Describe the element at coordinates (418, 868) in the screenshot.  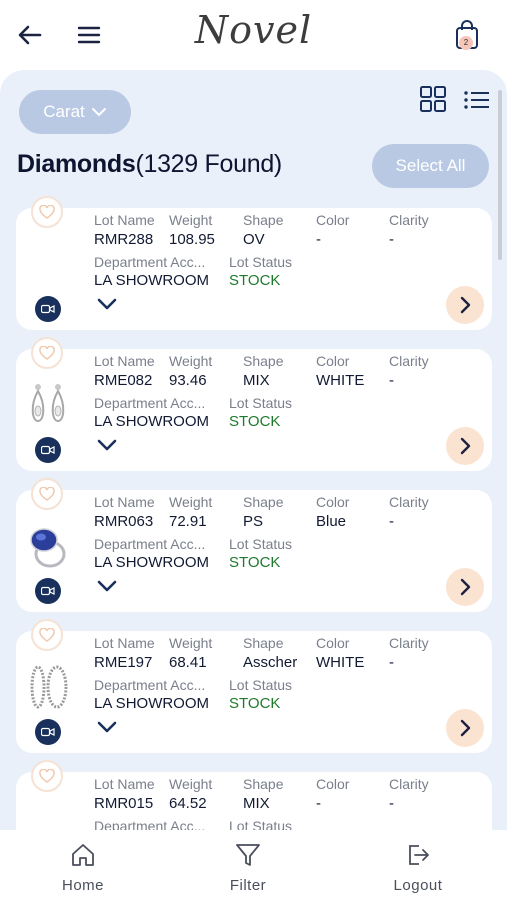
I see `nav-logout: Logout` at that location.